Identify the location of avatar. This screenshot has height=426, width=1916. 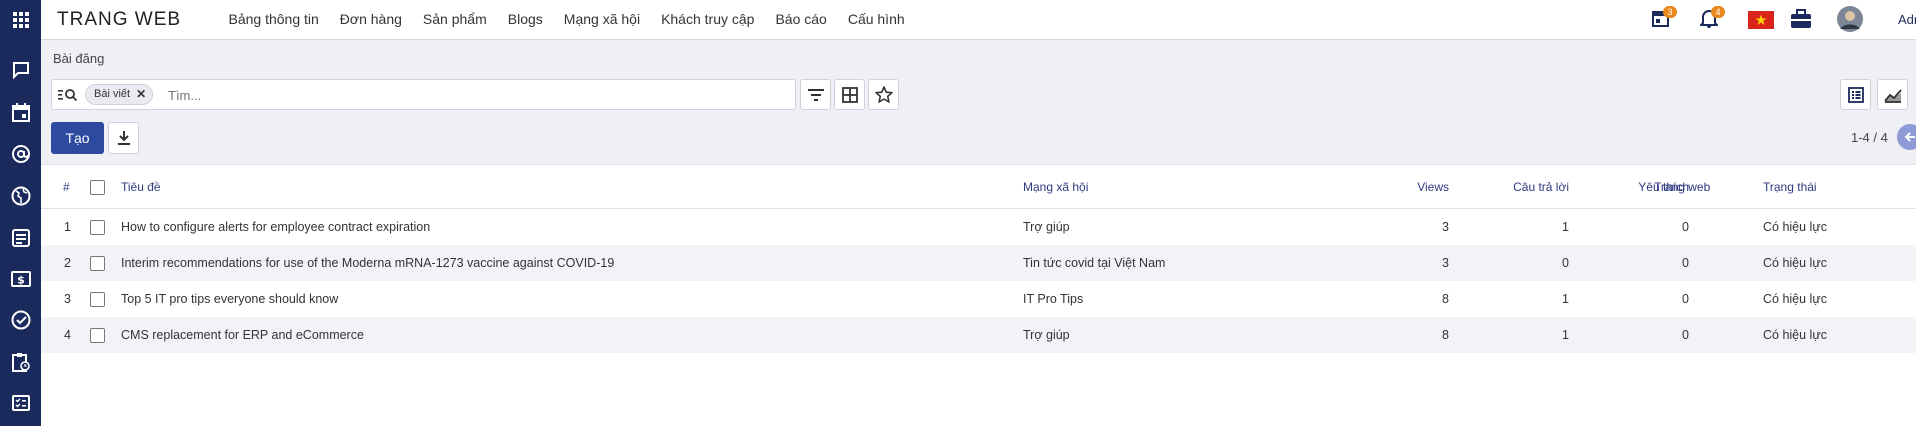
(1850, 21).